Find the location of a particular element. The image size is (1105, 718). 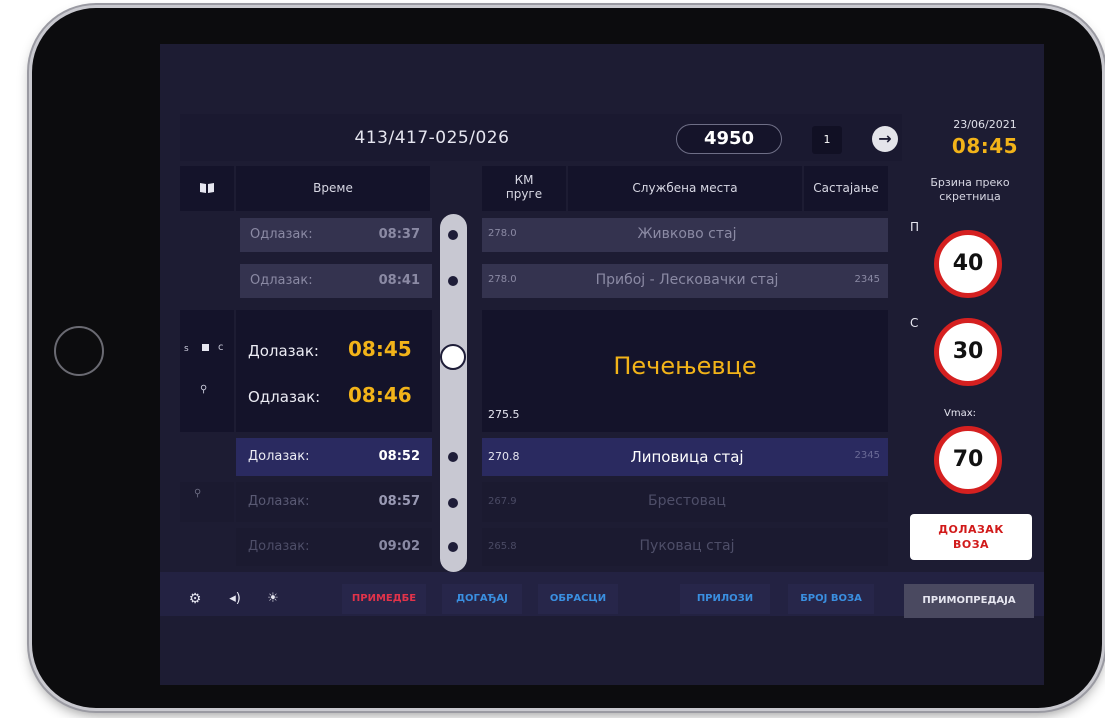

row-1-stop-dot is located at coordinates (453, 281).